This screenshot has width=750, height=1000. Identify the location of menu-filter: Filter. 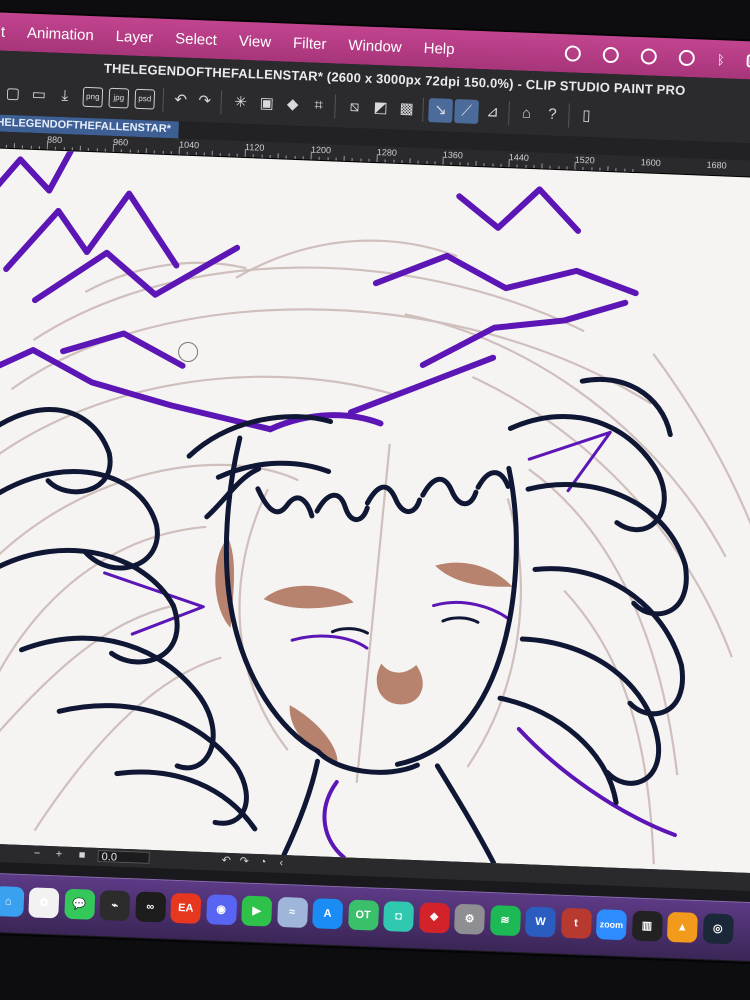
(310, 43).